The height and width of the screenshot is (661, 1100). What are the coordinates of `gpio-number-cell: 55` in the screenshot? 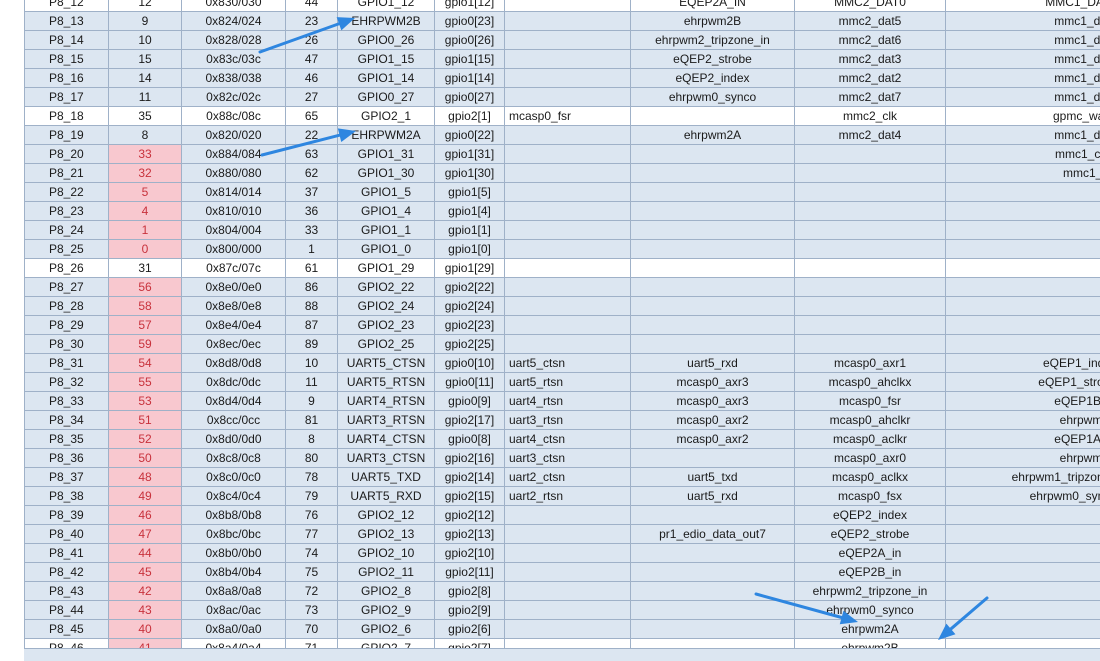 It's located at (145, 382).